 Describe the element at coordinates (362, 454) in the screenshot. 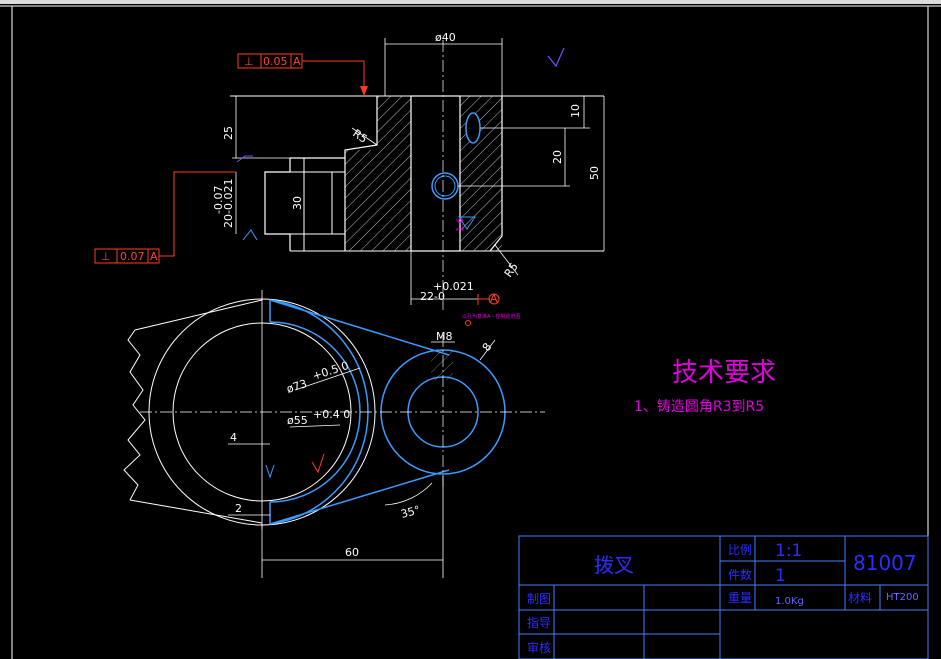

I see `top-view-dimensions: ø73 +0.5 0 ø55 +0.4 0 4 2 60 35° M8 8` at that location.